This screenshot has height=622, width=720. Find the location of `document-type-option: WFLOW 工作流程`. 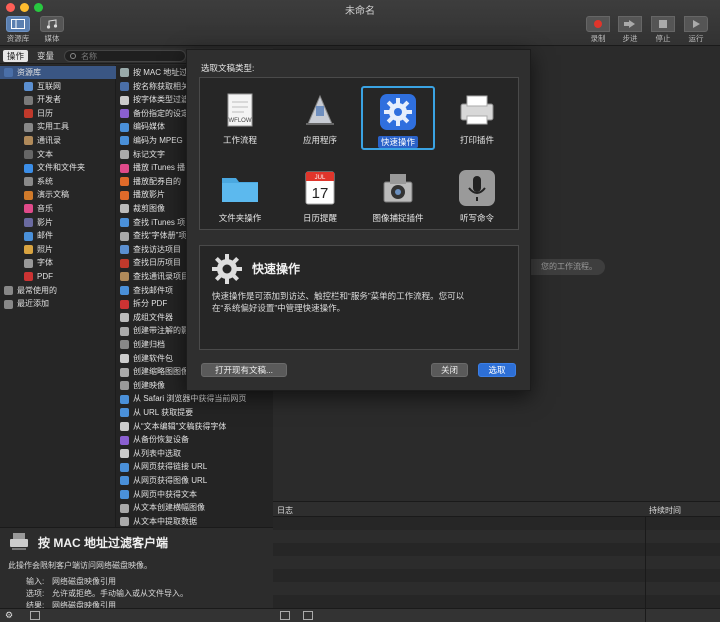

document-type-option: WFLOW 工作流程 is located at coordinates (240, 118).